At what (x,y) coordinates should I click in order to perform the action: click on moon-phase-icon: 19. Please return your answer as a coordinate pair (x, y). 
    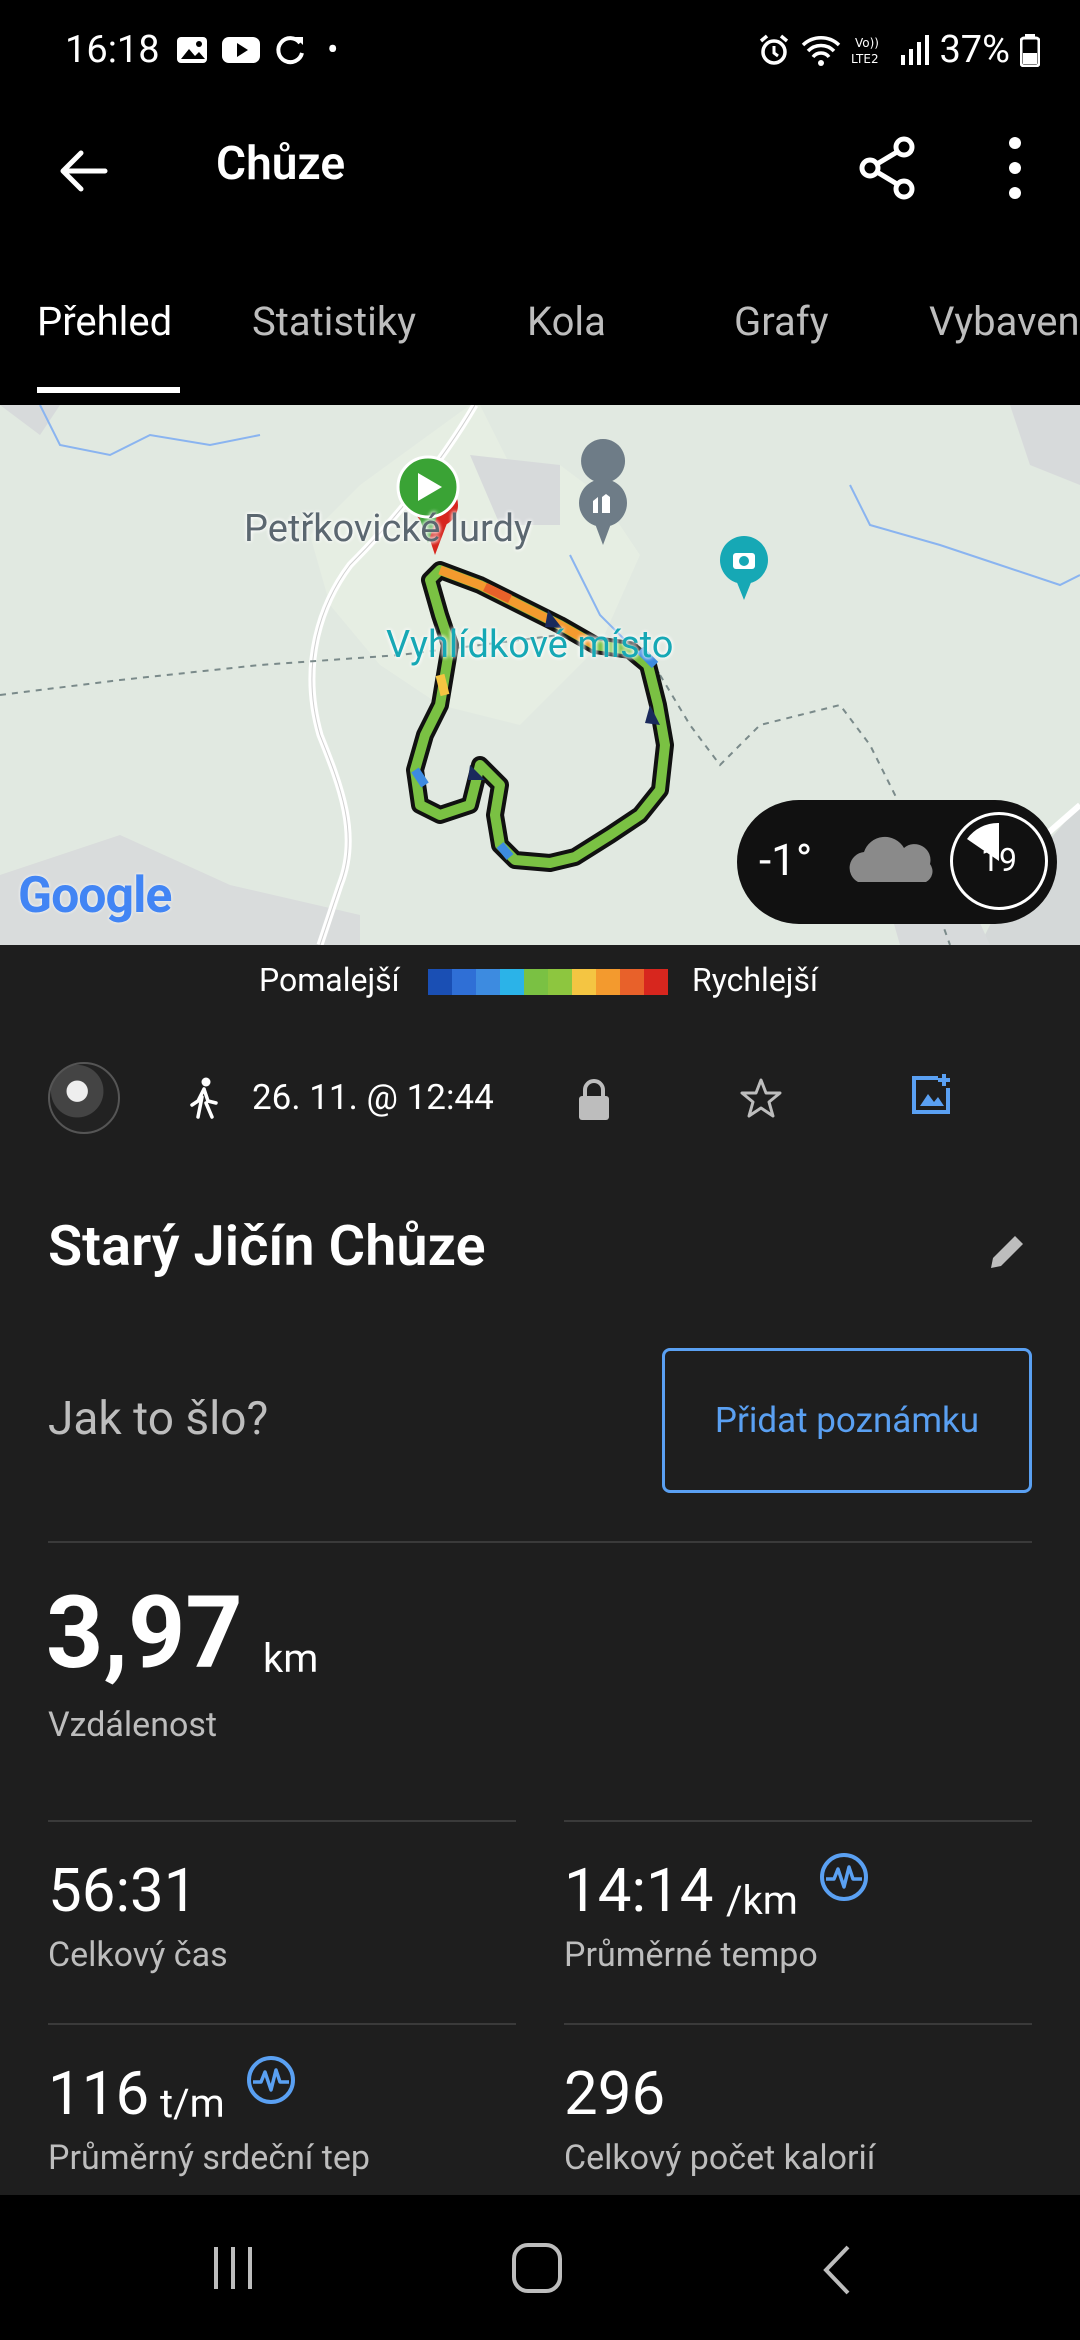
    Looking at the image, I should click on (999, 861).